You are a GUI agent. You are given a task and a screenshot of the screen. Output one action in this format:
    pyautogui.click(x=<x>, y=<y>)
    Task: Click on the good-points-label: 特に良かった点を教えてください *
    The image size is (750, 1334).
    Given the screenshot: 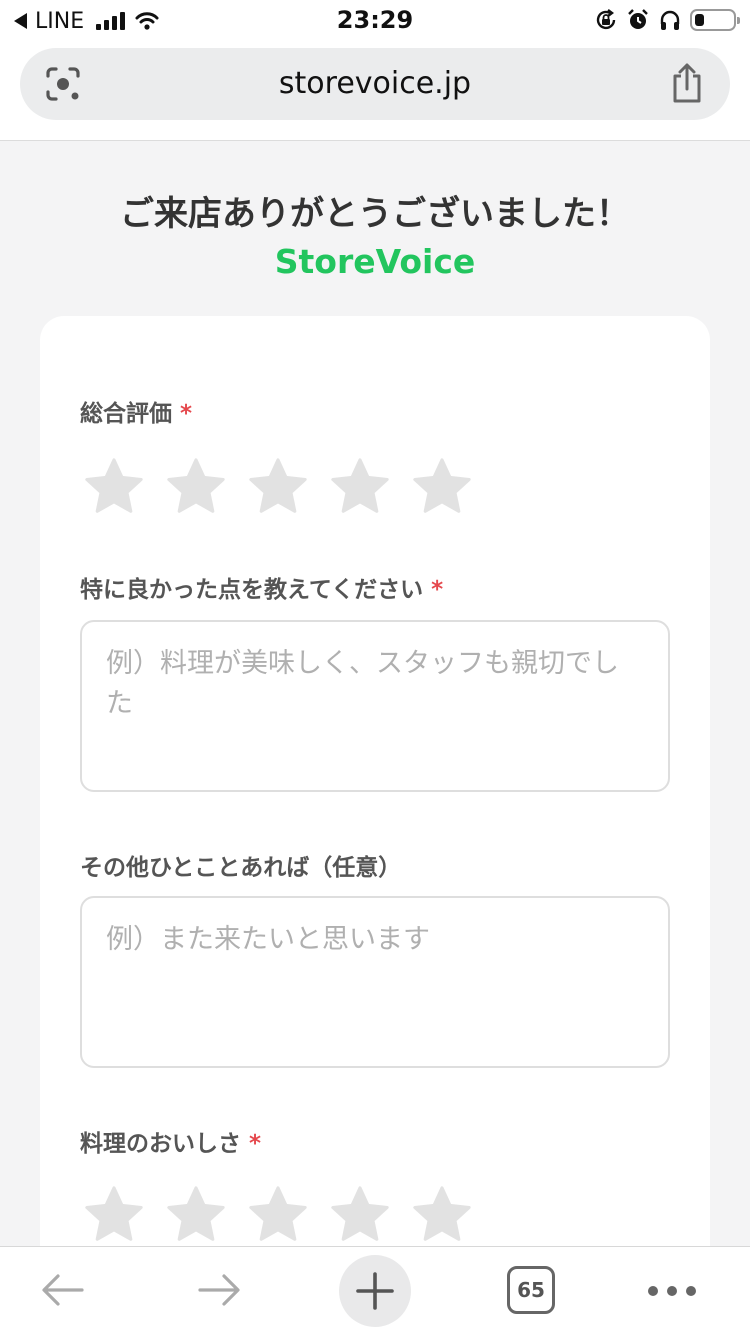 What is the action you would take?
    pyautogui.click(x=262, y=590)
    